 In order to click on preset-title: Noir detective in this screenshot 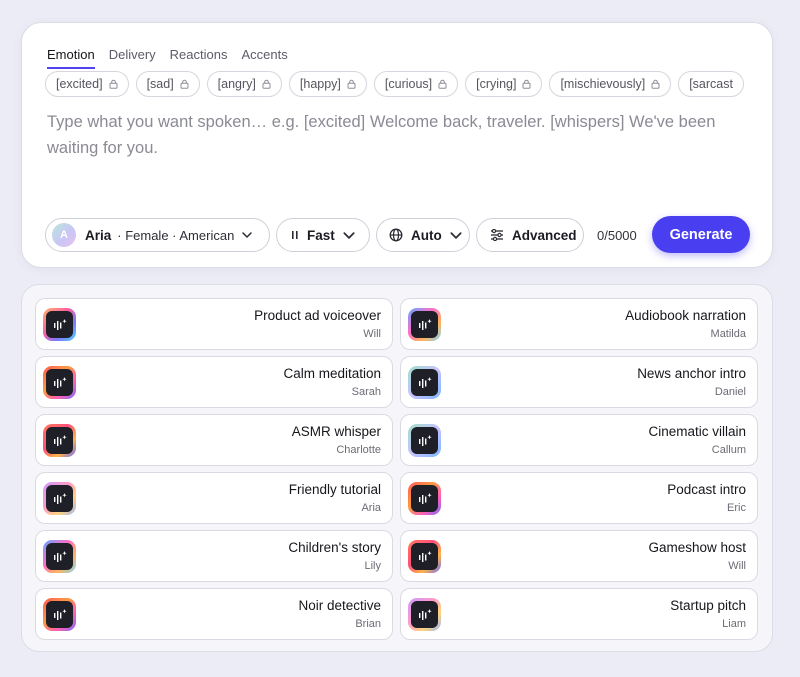, I will do `click(339, 605)`.